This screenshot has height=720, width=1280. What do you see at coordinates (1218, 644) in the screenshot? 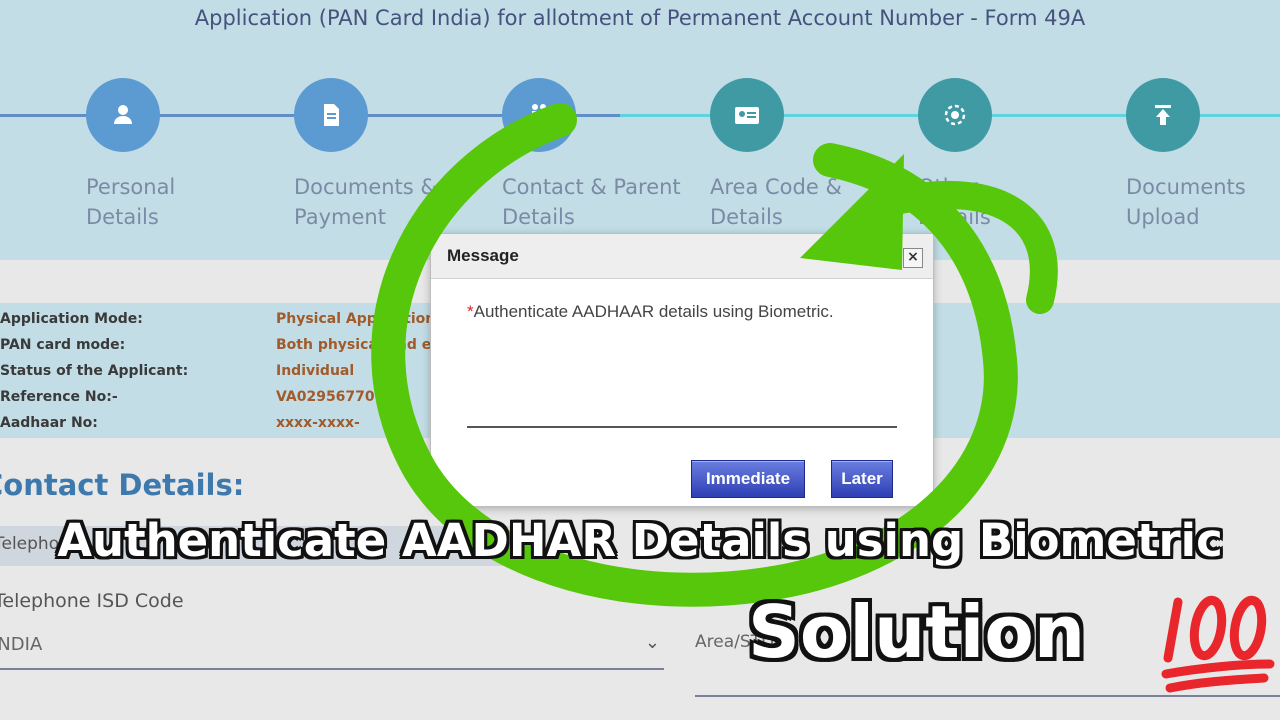
I see `hundred-points-icon` at bounding box center [1218, 644].